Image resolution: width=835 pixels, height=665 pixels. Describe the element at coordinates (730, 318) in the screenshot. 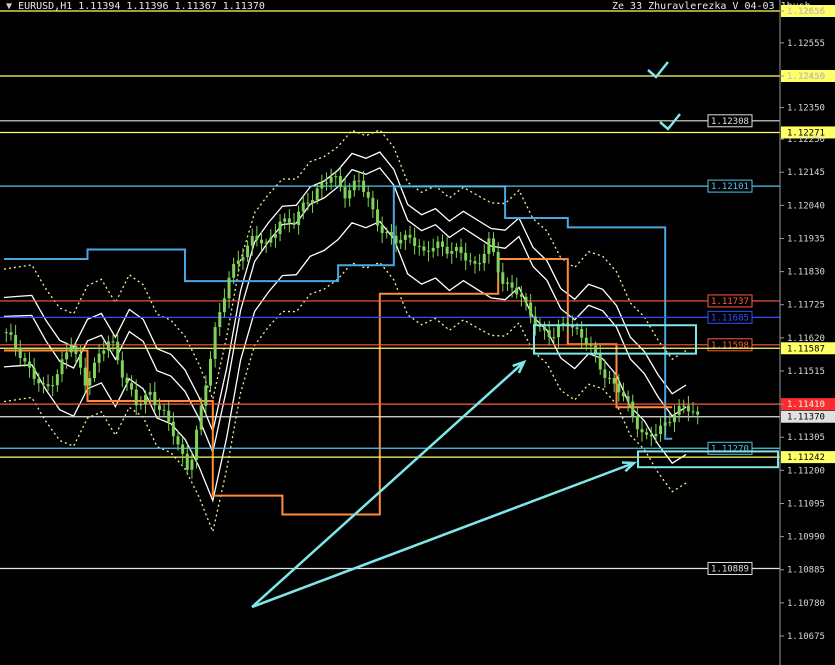

I see `price-level-box-label: 1.11685` at that location.